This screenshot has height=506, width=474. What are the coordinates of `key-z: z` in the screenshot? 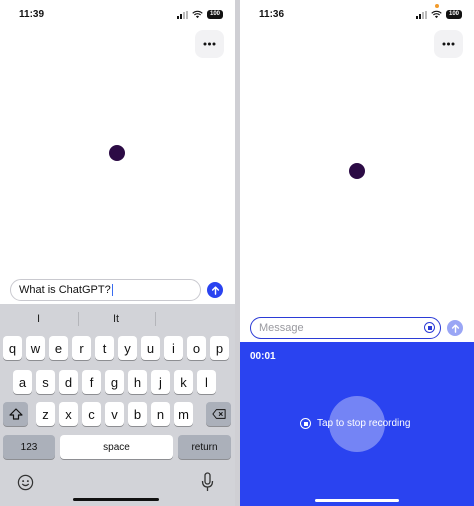 It's located at (45, 414).